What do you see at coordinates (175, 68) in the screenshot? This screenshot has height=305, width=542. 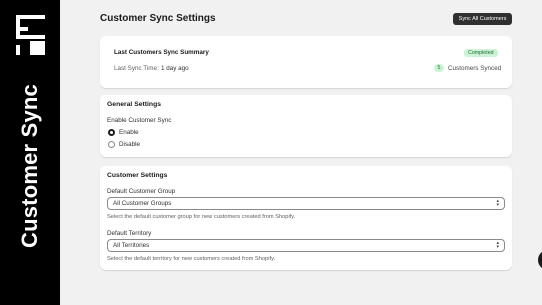 I see `last-sync-value: 1 day ago` at bounding box center [175, 68].